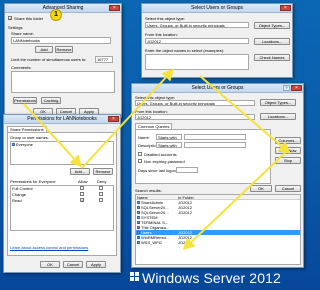  I want to click on select-front-title: Select Users or Groups, so click(217, 88).